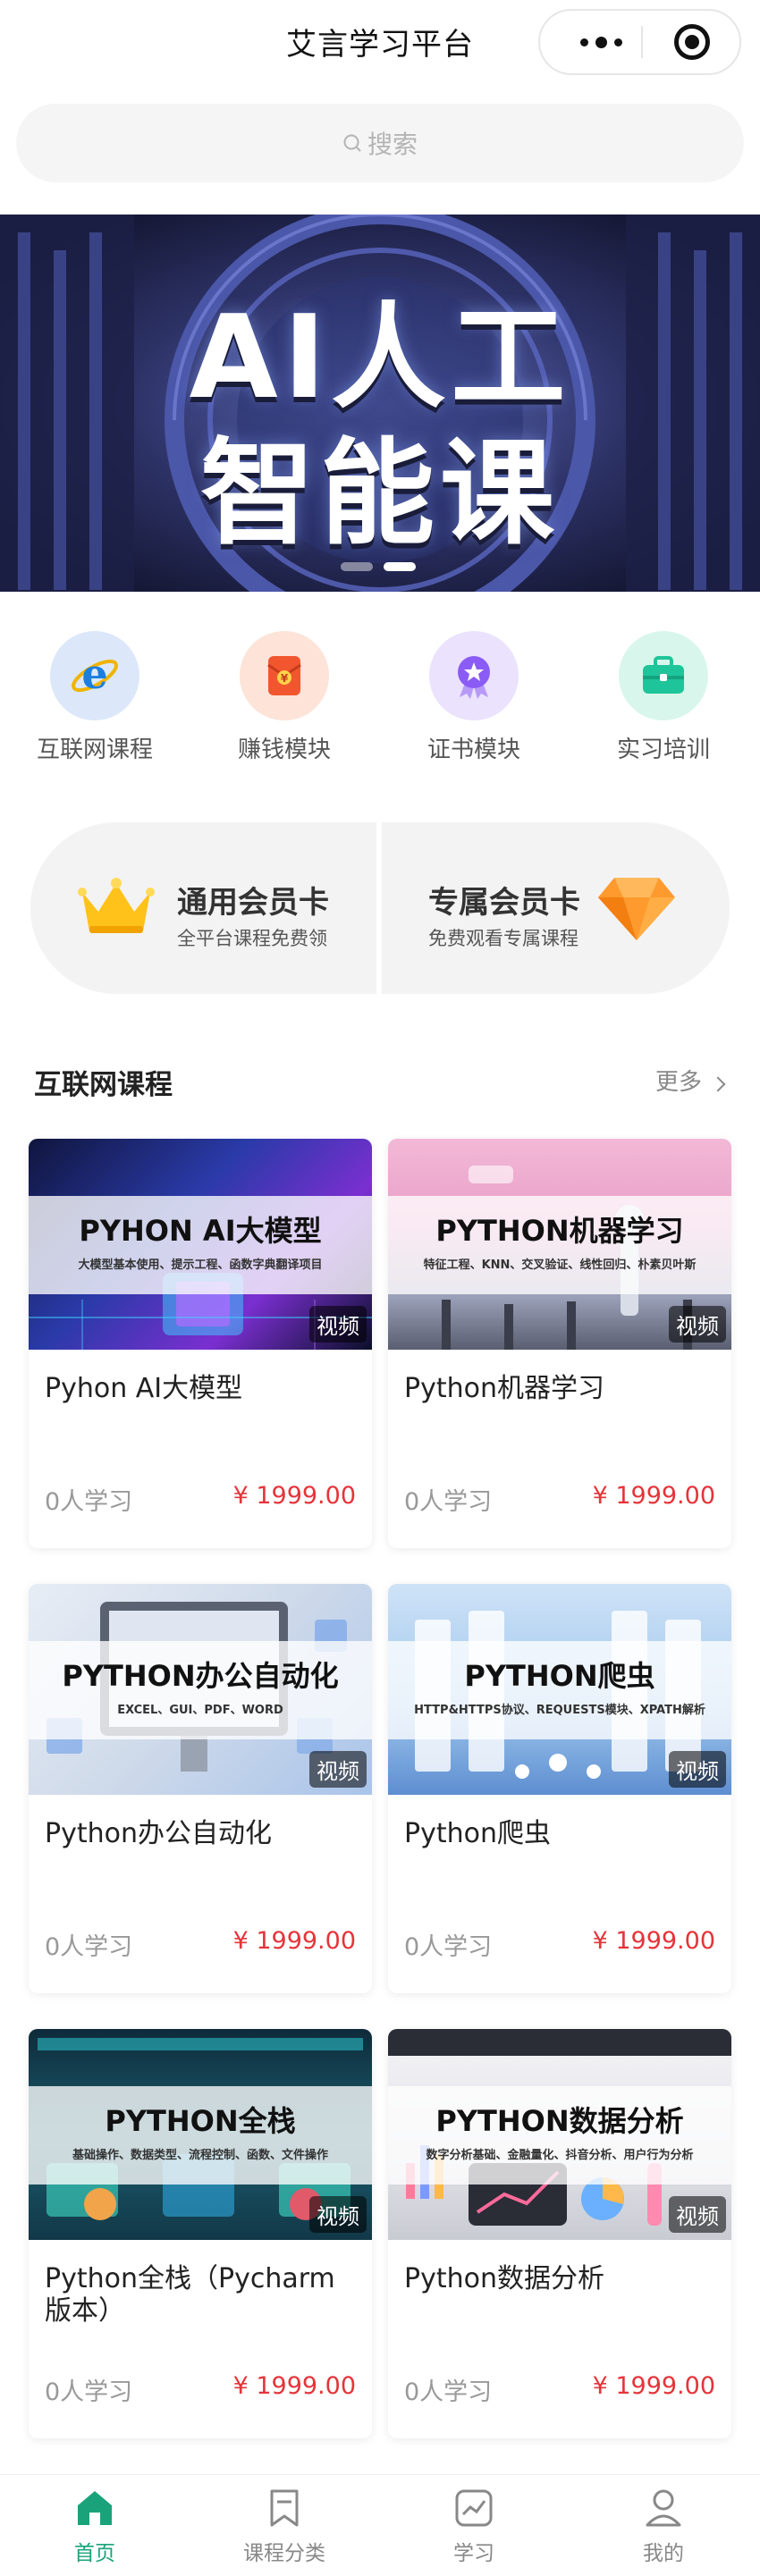 The width and height of the screenshot is (760, 2576). I want to click on svg-text: e, so click(94, 674).